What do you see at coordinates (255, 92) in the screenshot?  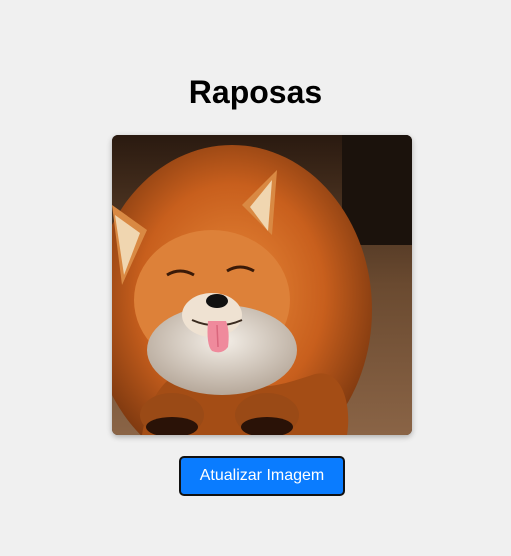 I see `page-title: Raposas` at bounding box center [255, 92].